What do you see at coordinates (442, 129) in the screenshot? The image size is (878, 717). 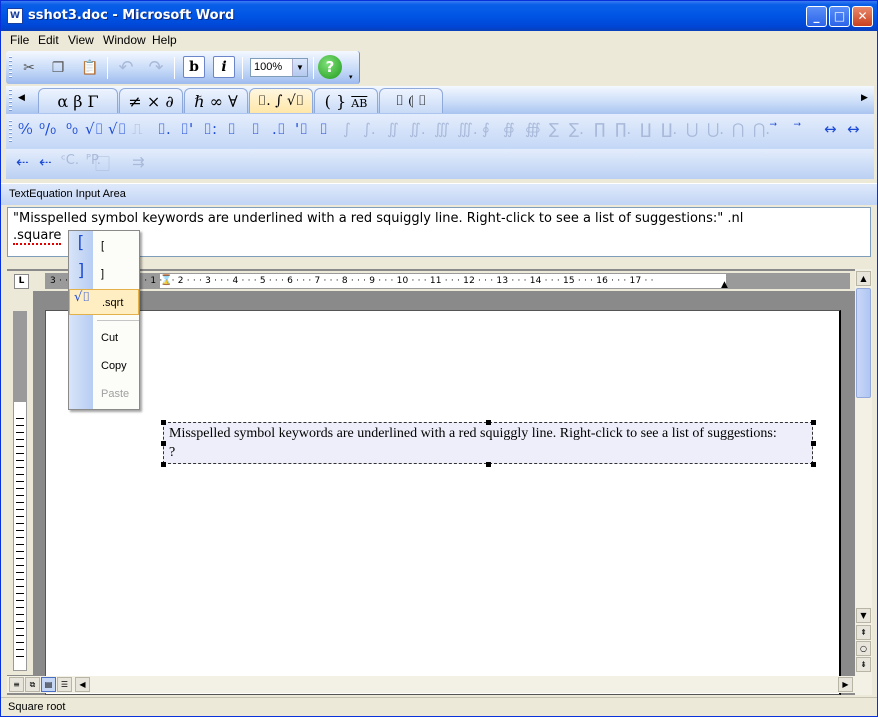 I see `symbol-button: ∭` at bounding box center [442, 129].